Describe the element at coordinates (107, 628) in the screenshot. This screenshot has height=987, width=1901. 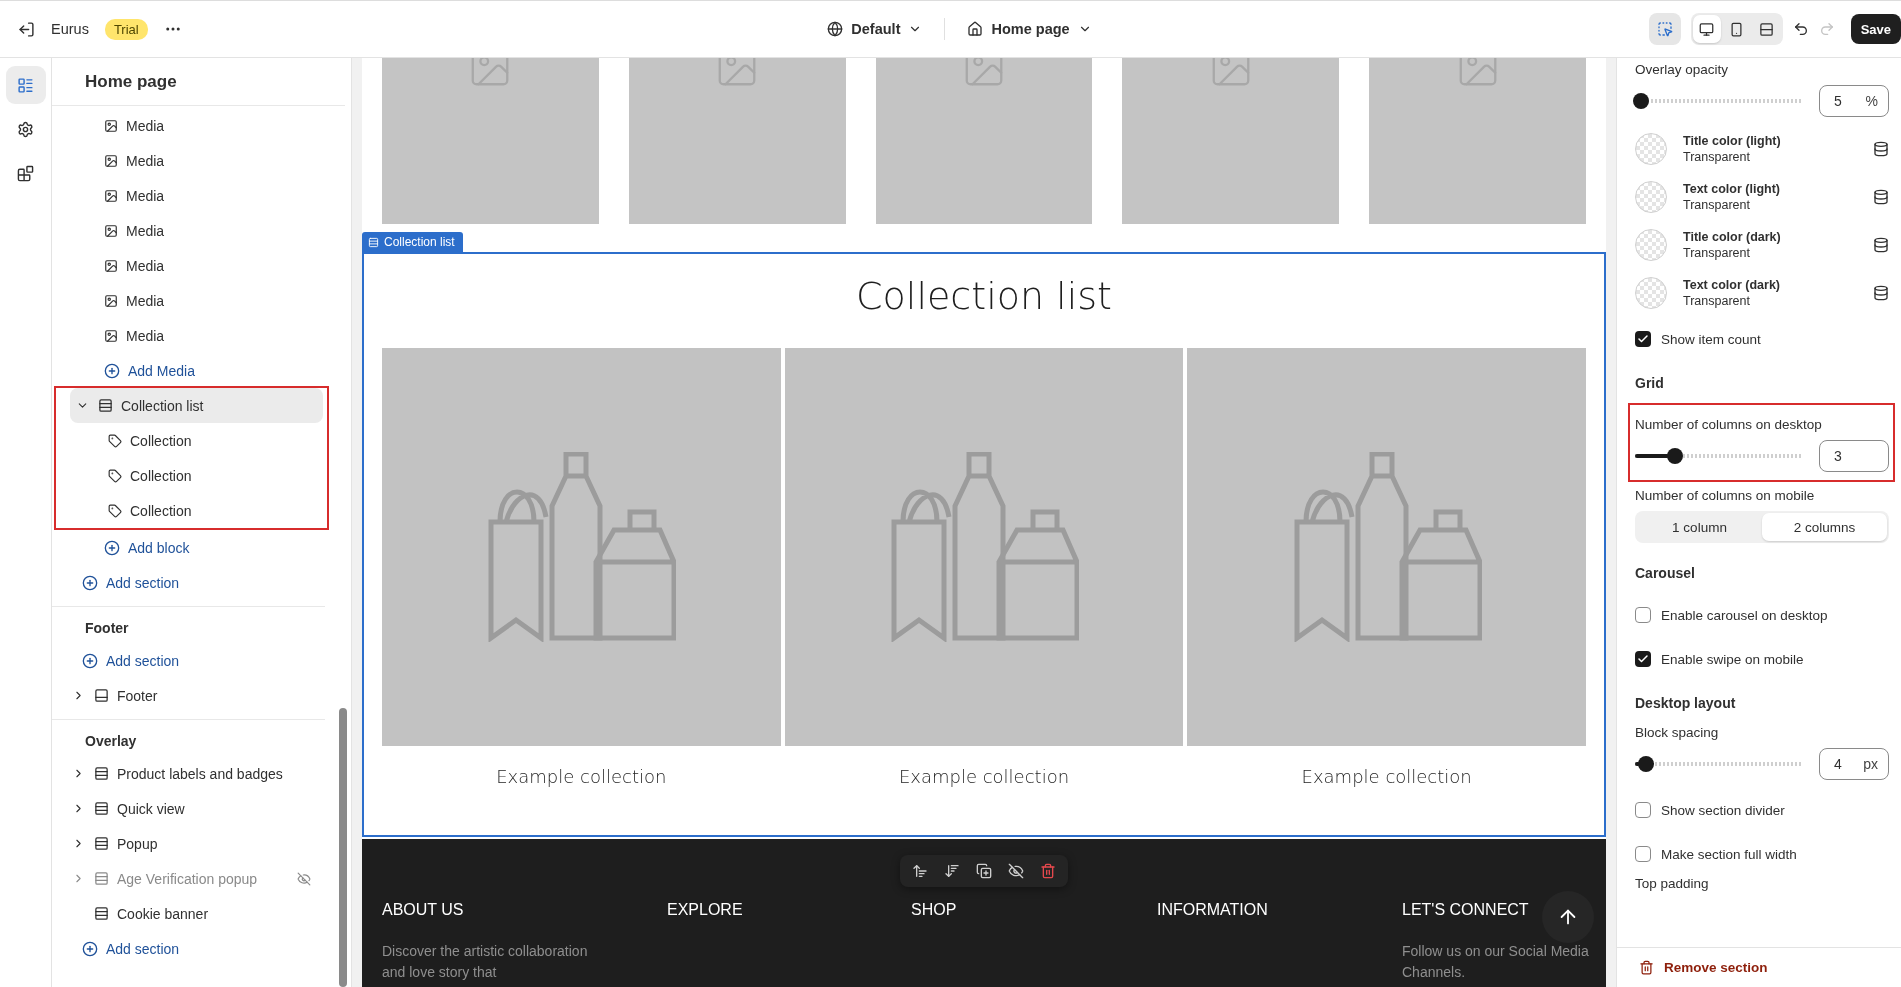
I see `group-title: Footer` at that location.